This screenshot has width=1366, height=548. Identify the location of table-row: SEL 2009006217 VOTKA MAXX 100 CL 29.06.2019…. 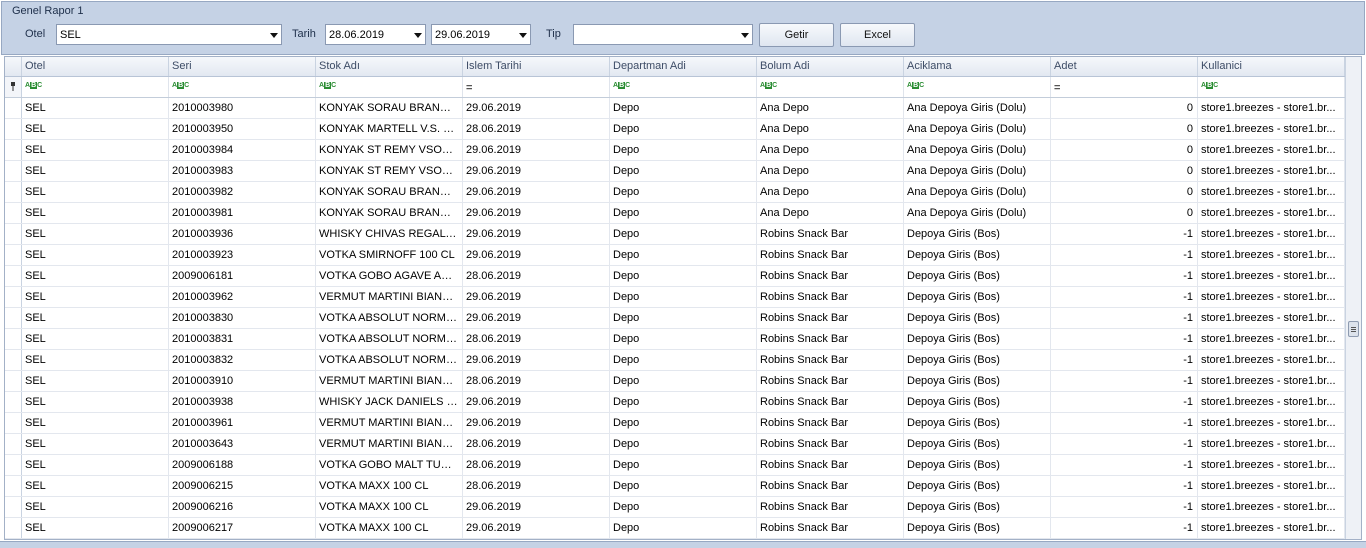
(675, 528).